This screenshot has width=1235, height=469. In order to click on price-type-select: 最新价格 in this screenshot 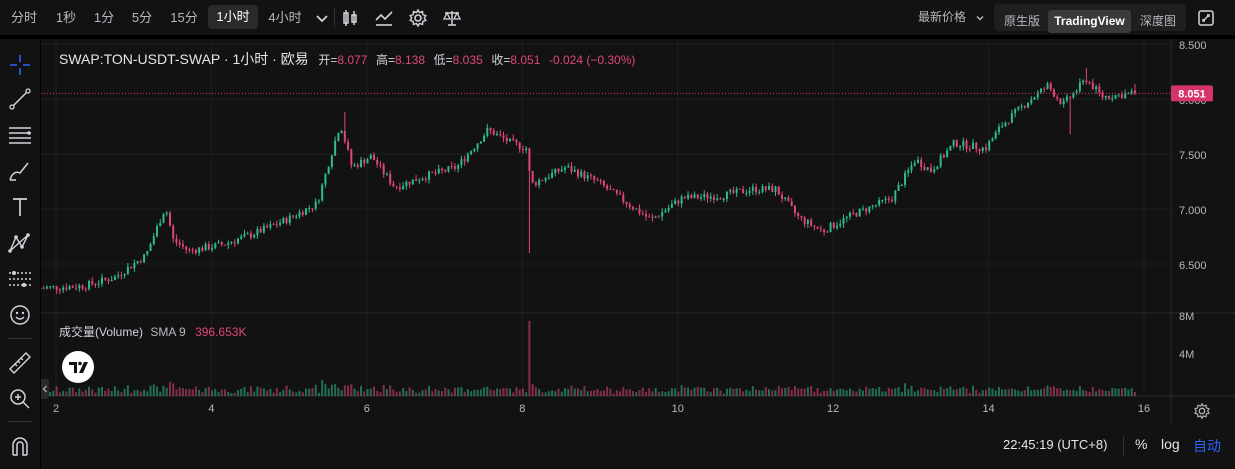, I will do `click(942, 17)`.